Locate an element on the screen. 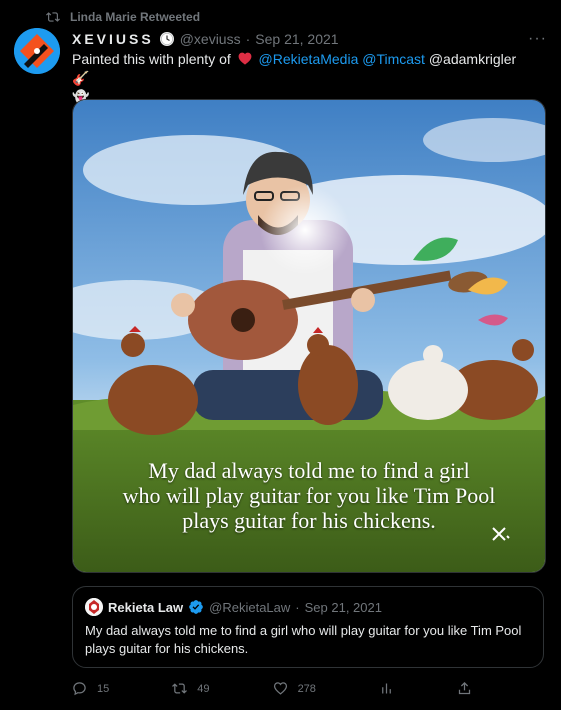 This screenshot has width=561, height=710. clock-icon is located at coordinates (166, 39).